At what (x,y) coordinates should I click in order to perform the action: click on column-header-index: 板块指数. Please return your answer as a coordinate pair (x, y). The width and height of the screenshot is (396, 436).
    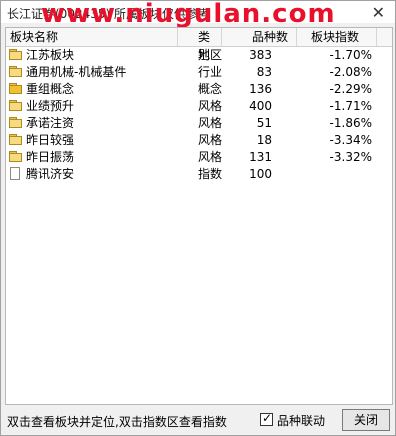
    Looking at the image, I should click on (337, 37).